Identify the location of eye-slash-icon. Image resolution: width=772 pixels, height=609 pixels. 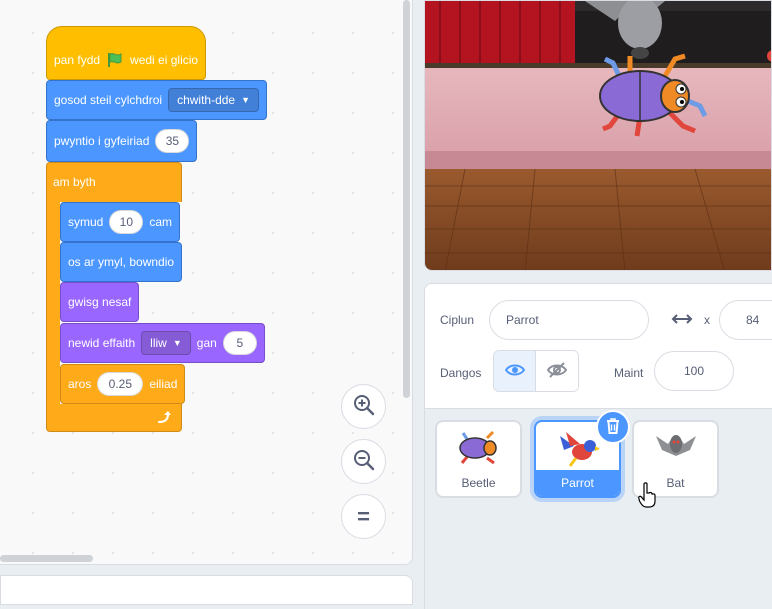
(557, 371).